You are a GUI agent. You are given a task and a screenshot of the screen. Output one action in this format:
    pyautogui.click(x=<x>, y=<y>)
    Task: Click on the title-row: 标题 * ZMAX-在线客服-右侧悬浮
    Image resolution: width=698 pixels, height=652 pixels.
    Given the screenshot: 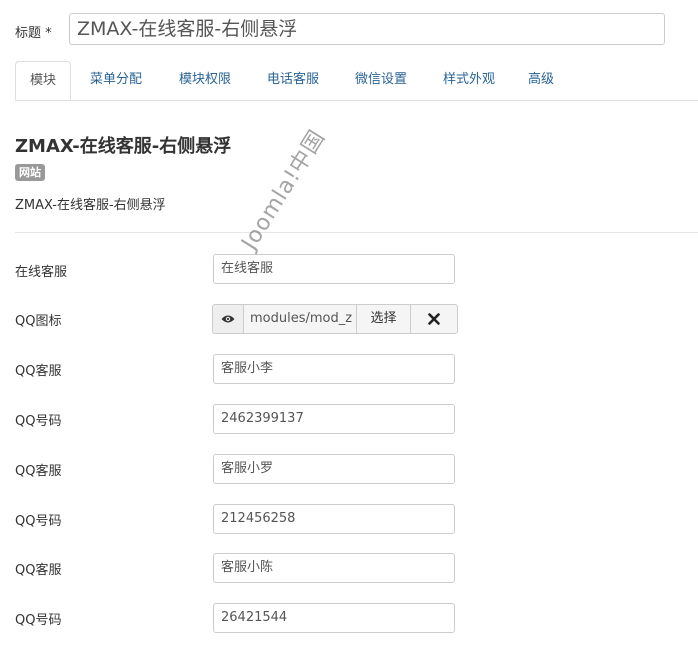 What is the action you would take?
    pyautogui.click(x=341, y=30)
    